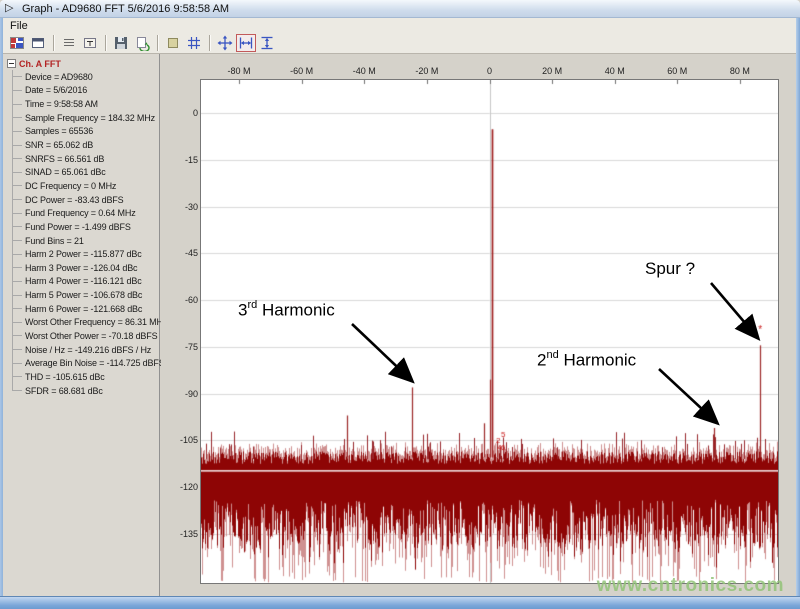  I want to click on tree-item: DC Power = -83.43 dBFS, so click(85, 199).